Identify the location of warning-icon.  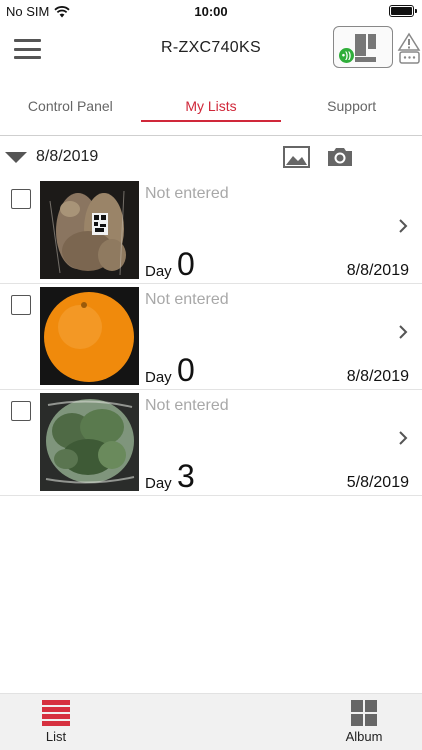
(409, 48).